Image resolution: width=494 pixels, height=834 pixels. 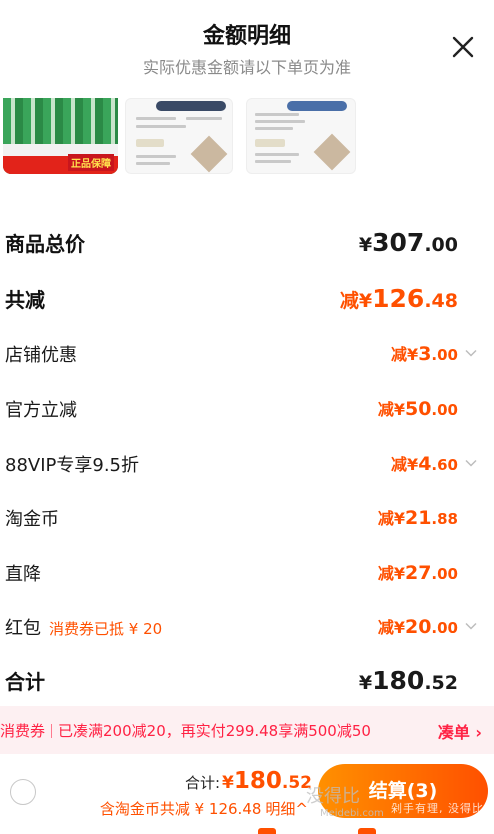 I want to click on product-badge: 正品保障, so click(x=91, y=162).